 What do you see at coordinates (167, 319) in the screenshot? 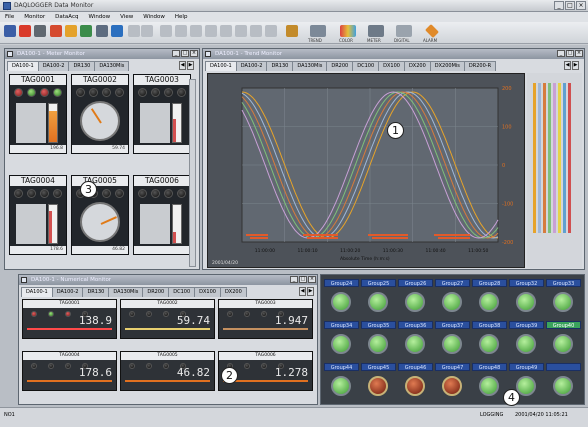
I see `numeric-cell: TAG0002 59.74` at bounding box center [167, 319].